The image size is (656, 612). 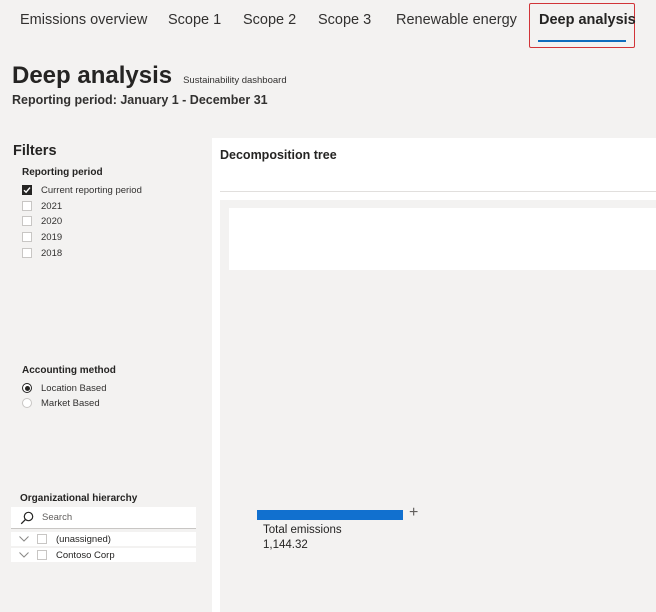 I want to click on accounting-method-option-market: Market Based, so click(x=61, y=403).